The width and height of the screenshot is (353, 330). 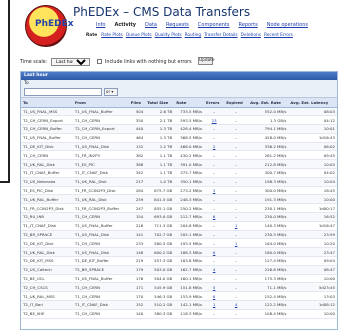 I want to click on nav-deletions: Deletions, so click(x=251, y=35).